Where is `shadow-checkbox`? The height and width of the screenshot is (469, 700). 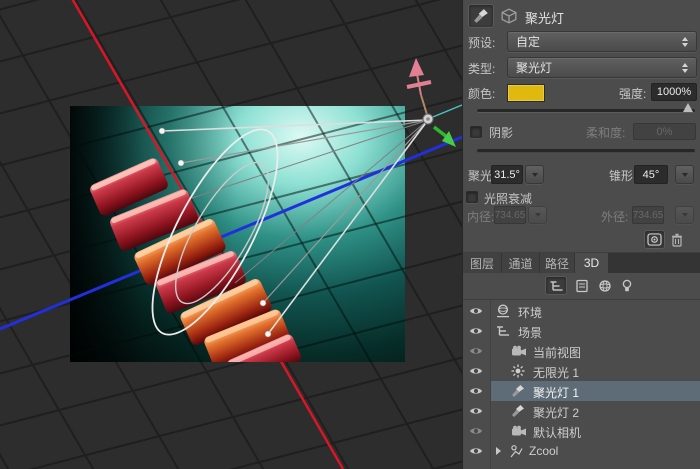 shadow-checkbox is located at coordinates (476, 132).